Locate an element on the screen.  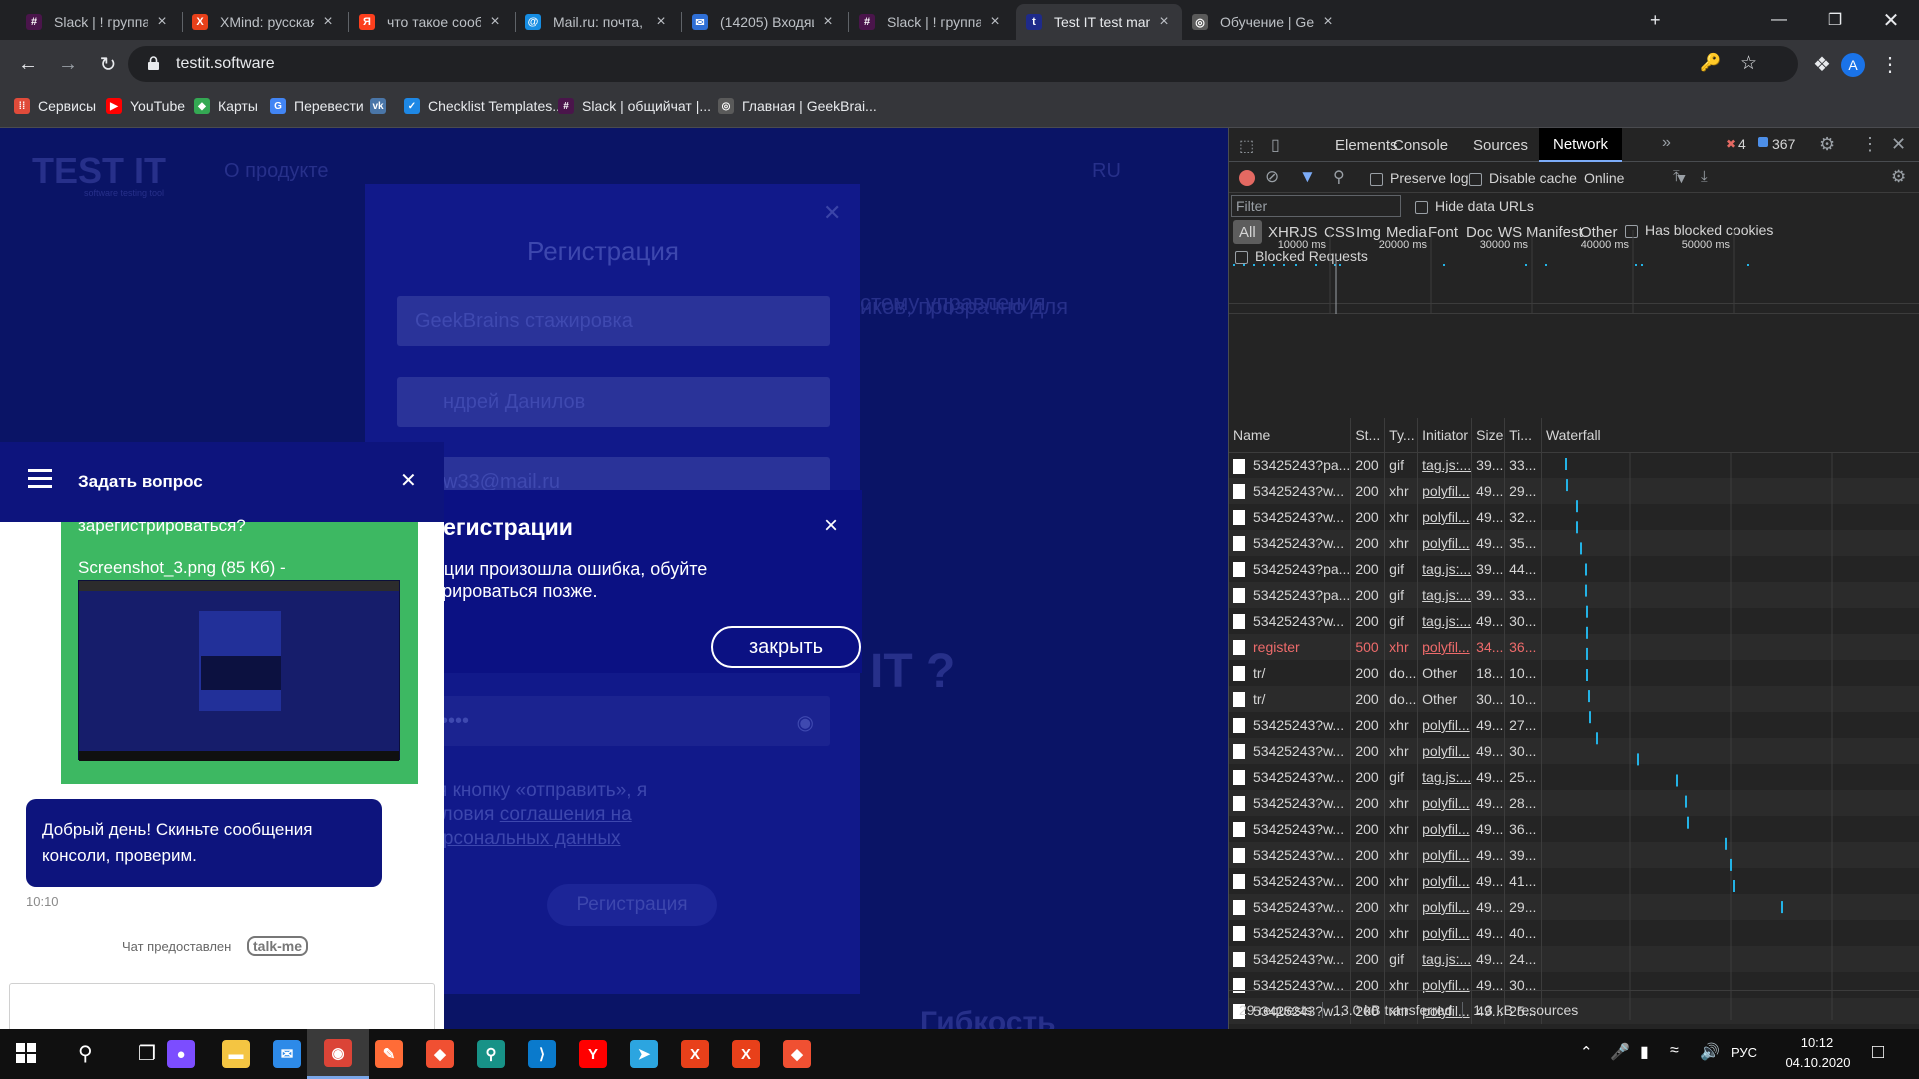
browser-tab: t Test IT test manag × is located at coordinates (1099, 22).